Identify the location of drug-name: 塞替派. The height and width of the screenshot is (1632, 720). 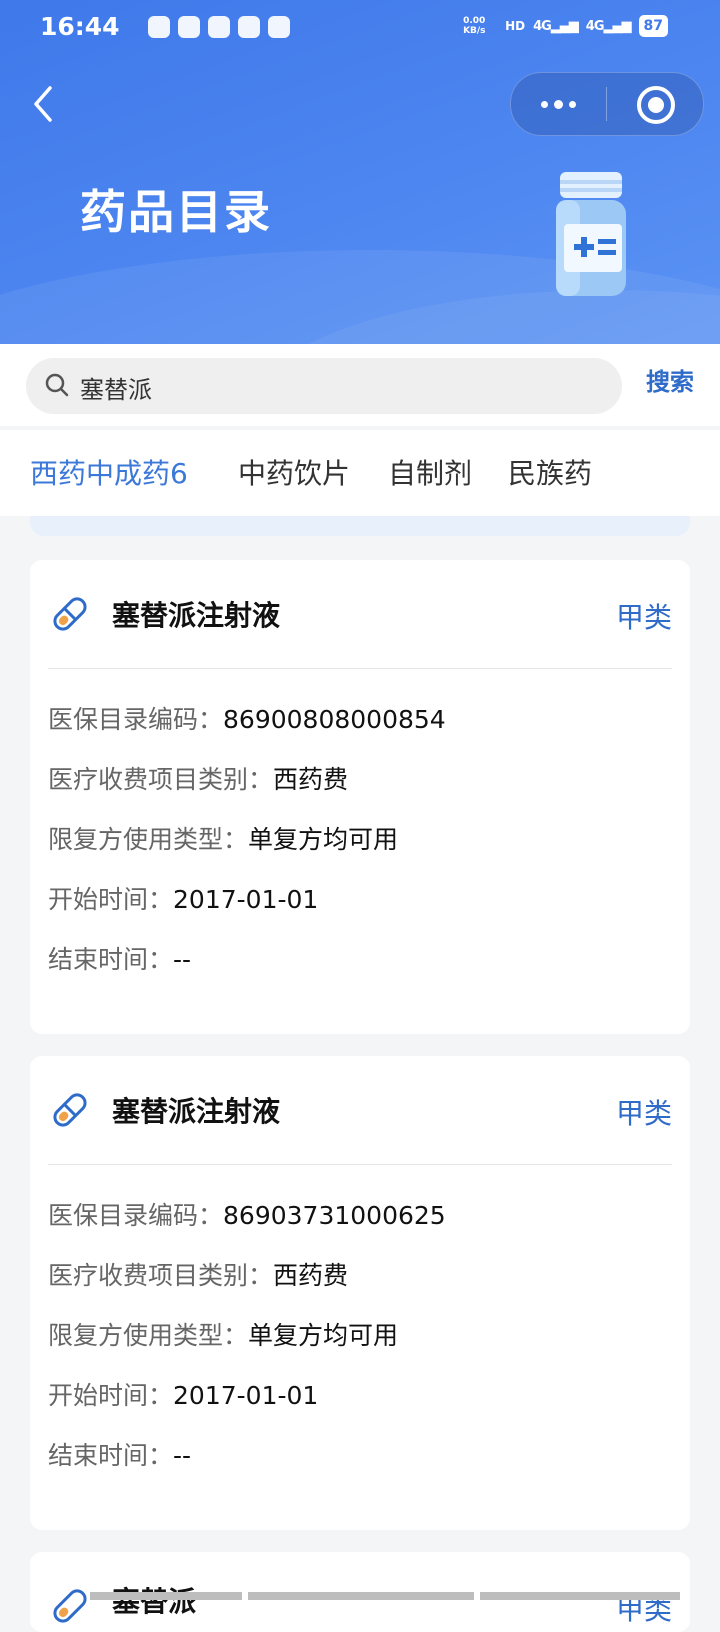
(154, 1601).